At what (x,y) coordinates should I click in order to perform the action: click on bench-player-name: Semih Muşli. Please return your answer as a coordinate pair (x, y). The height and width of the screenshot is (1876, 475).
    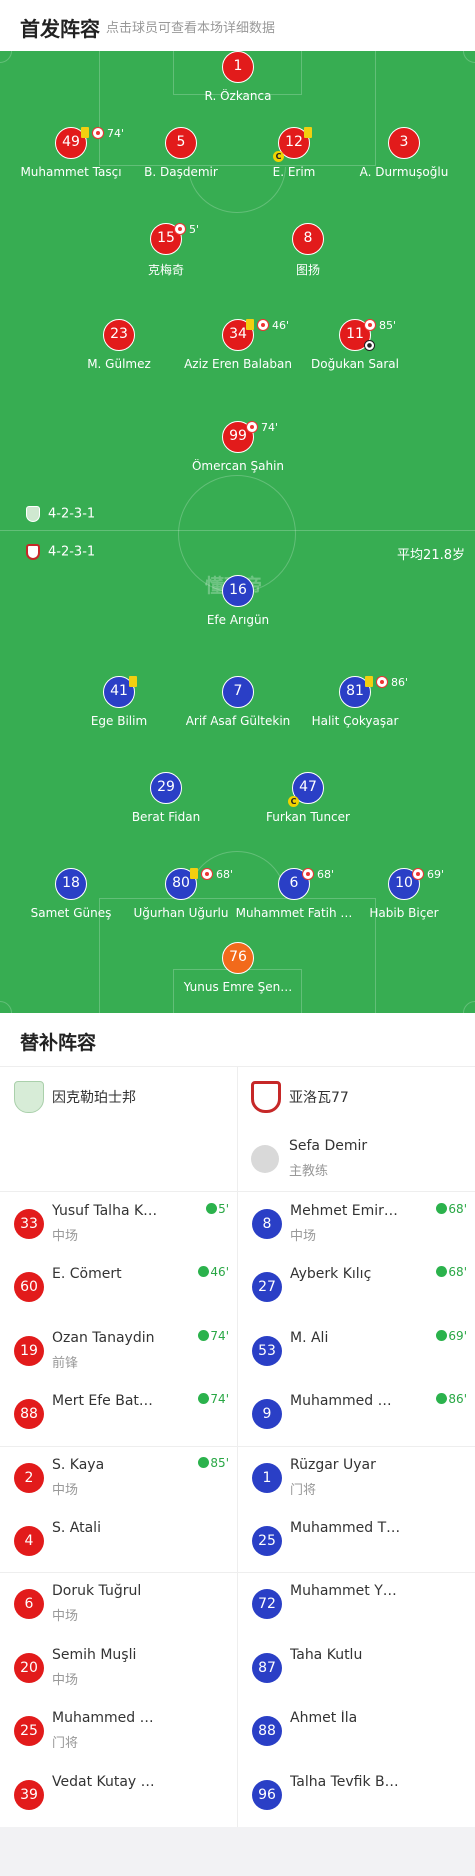
    Looking at the image, I should click on (94, 1654).